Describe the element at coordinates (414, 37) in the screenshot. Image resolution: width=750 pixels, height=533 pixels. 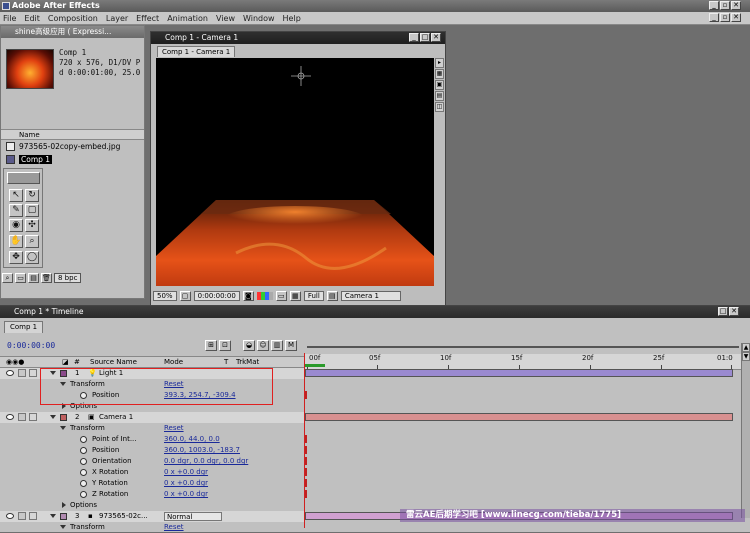
I see `comp-minimize-icon: _` at that location.